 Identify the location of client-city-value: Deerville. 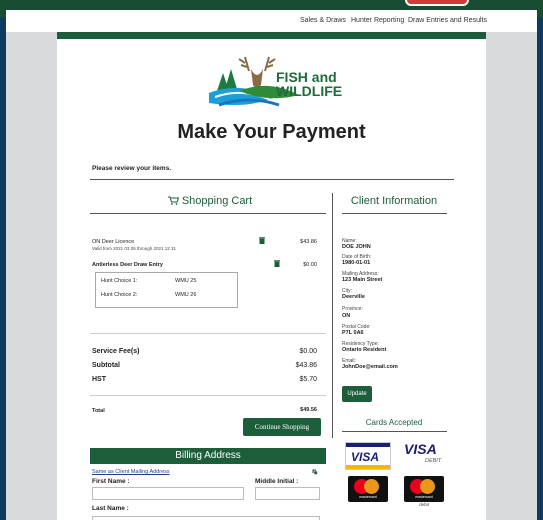
(353, 297).